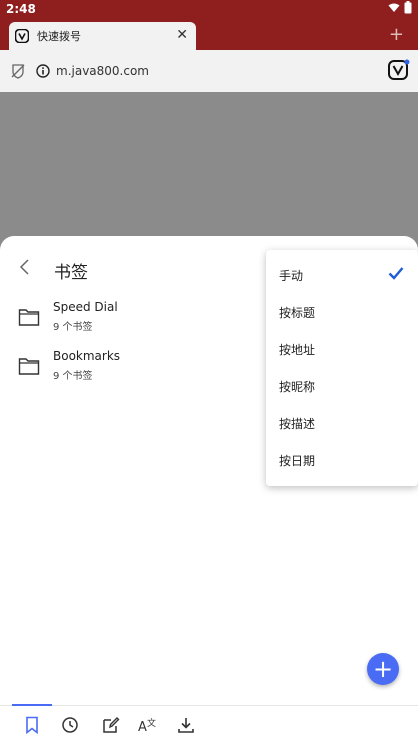  I want to click on url-text: m.java800.com, so click(102, 71).